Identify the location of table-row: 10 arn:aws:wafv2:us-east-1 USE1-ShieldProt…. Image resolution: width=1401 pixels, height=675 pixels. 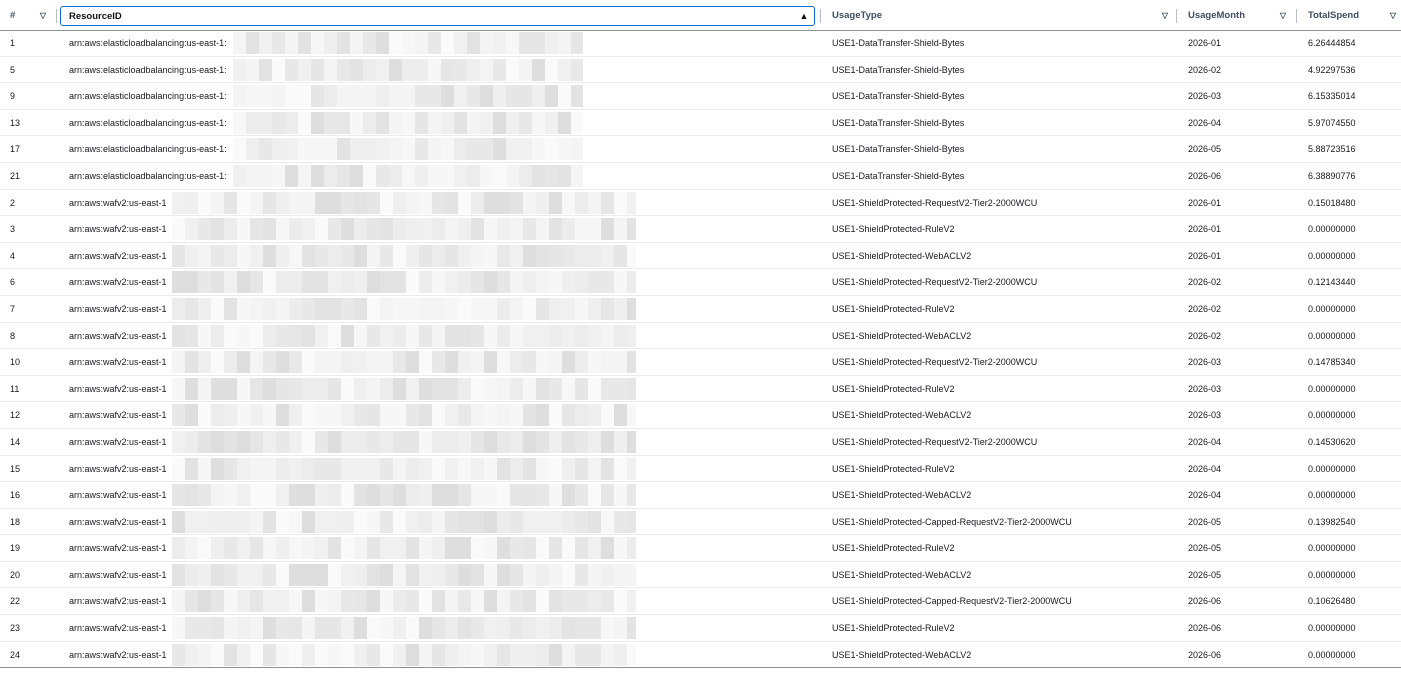
(700, 362).